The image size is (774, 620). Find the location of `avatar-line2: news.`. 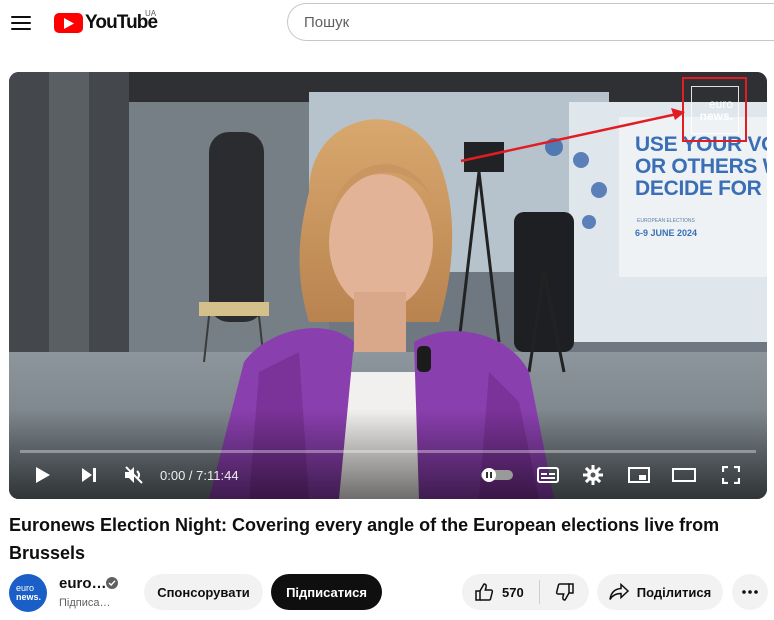

avatar-line2: news. is located at coordinates (29, 597).